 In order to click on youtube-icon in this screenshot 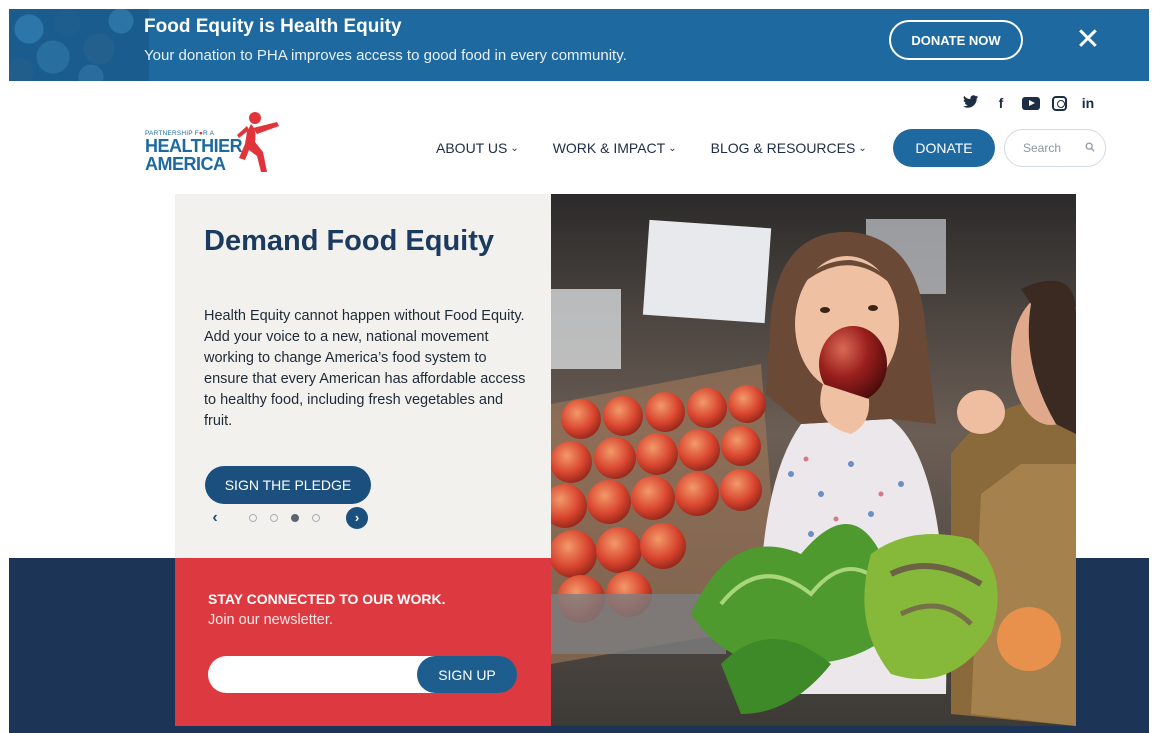, I will do `click(1031, 103)`.